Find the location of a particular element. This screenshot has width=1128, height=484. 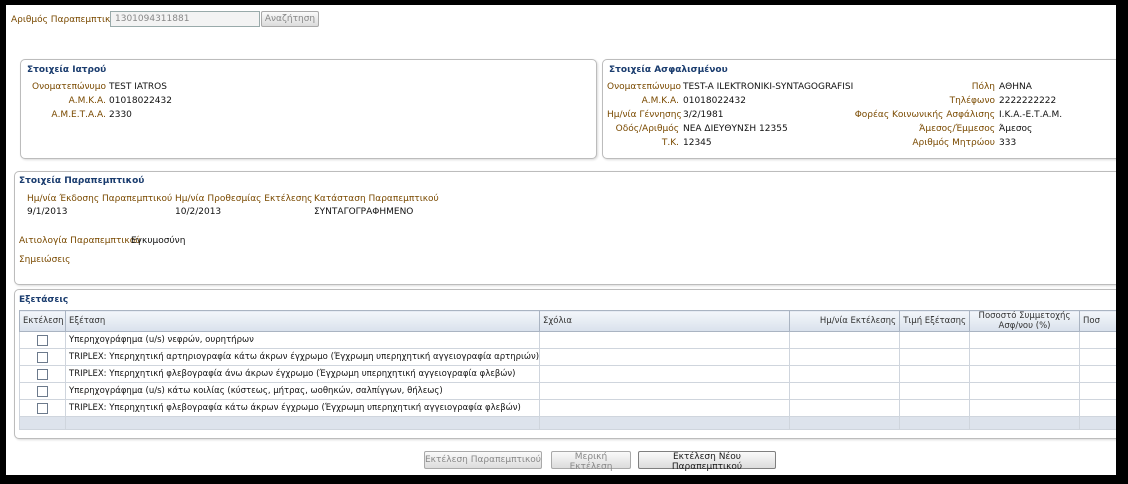

insured-name-label: Ονοματεπώνυμο is located at coordinates (644, 87).